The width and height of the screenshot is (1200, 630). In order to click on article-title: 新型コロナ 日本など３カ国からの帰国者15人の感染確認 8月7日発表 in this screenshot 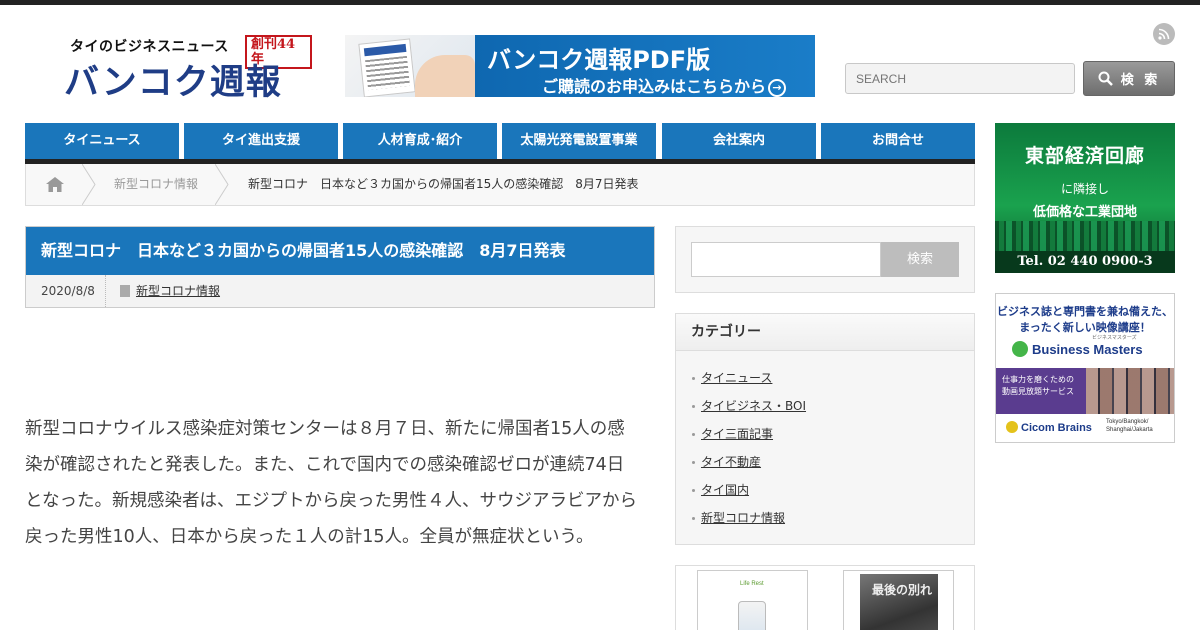, I will do `click(340, 251)`.